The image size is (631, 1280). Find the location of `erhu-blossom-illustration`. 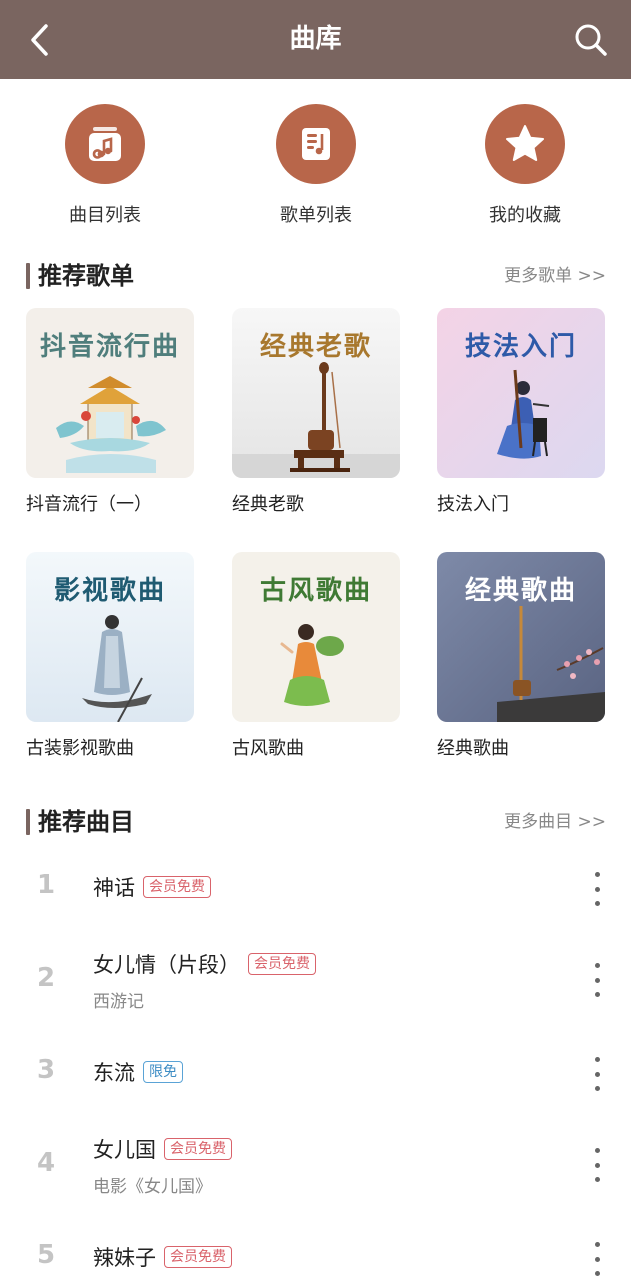

erhu-blossom-illustration is located at coordinates (551, 664).